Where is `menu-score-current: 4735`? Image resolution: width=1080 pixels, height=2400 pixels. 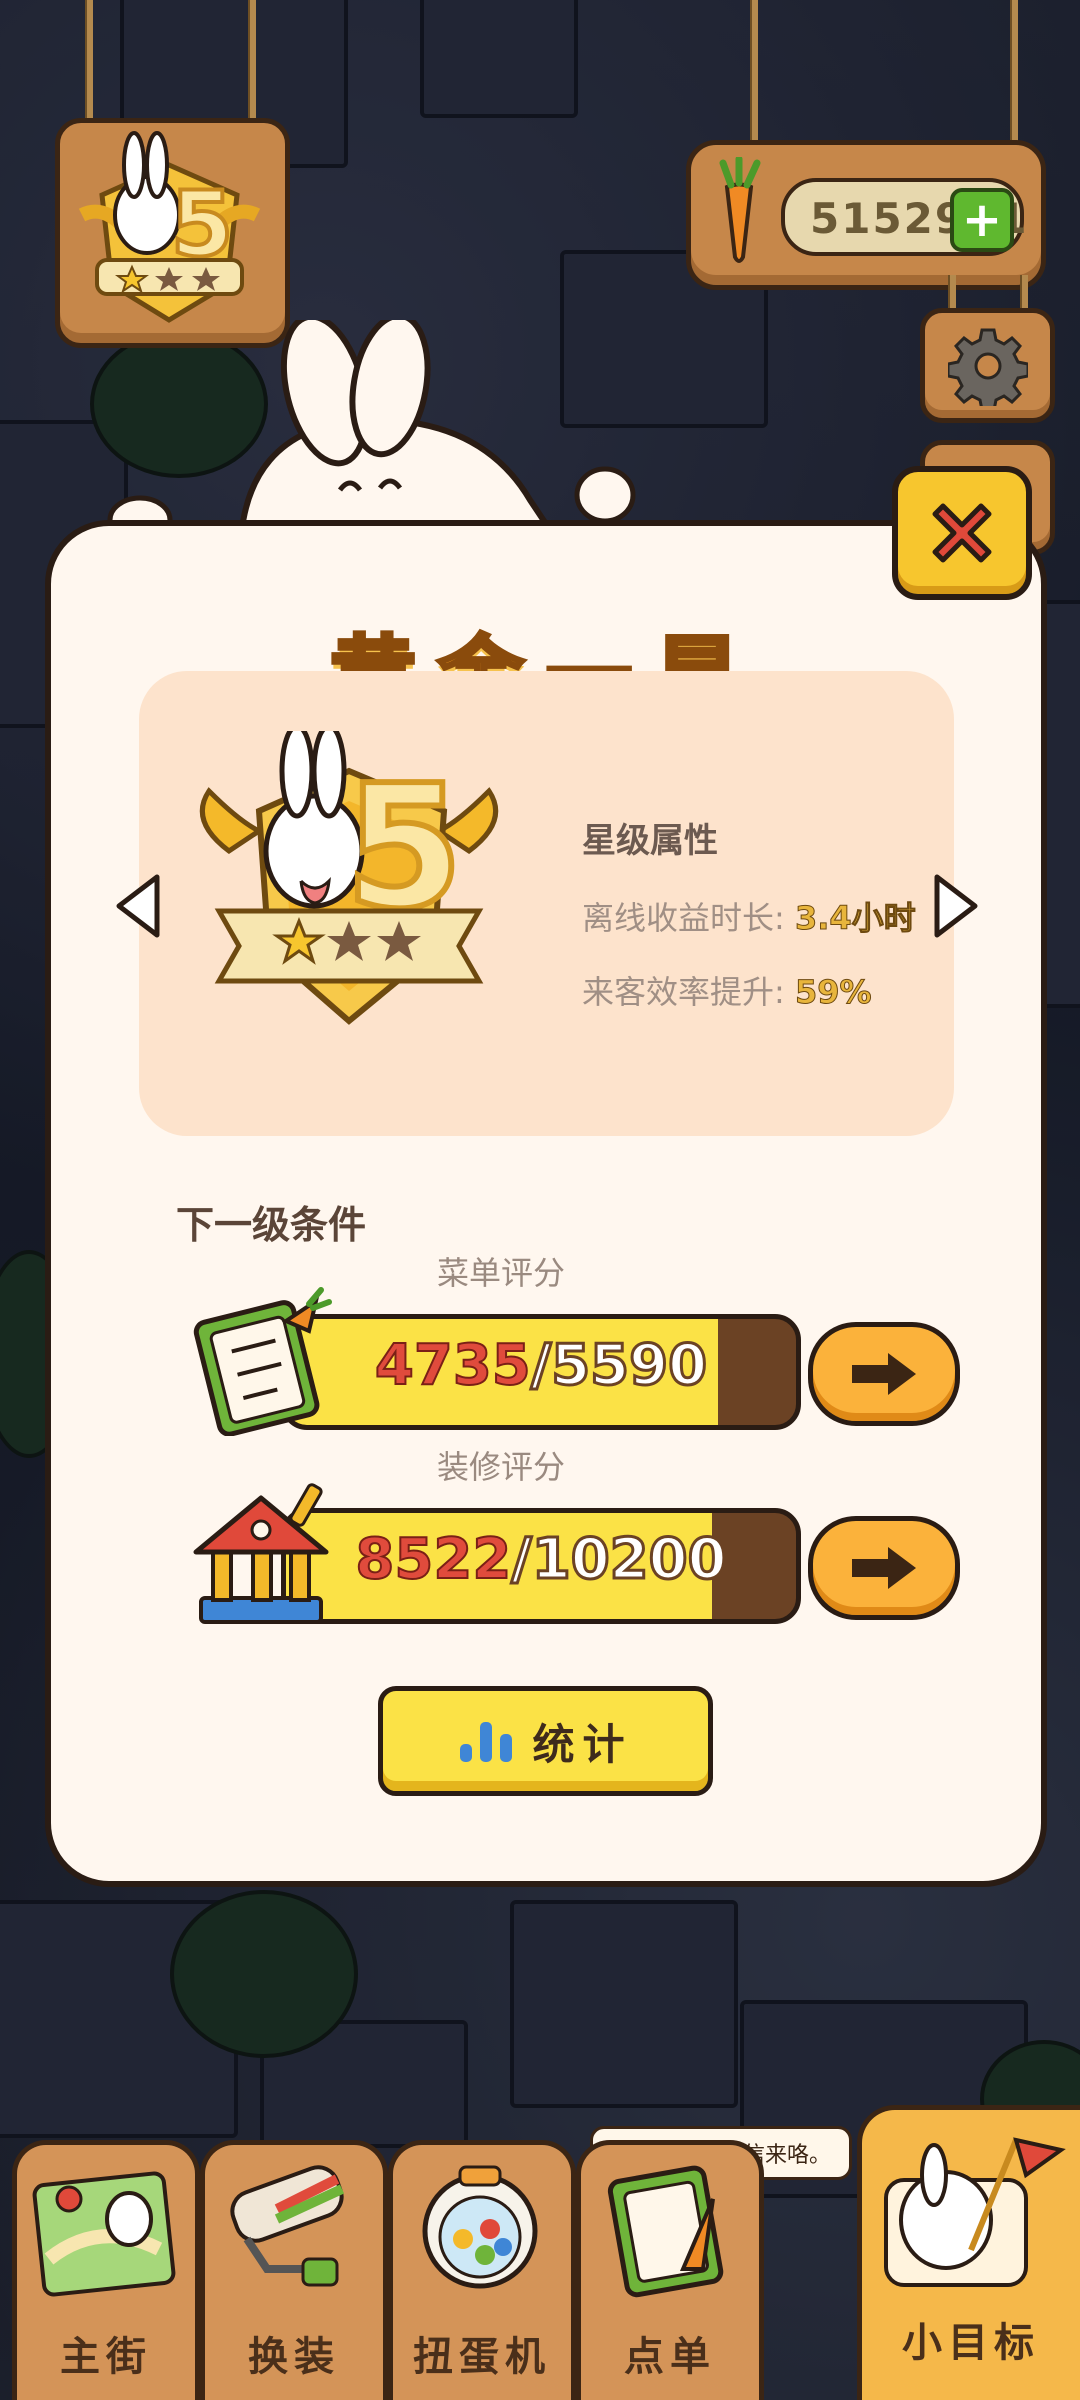 menu-score-current: 4735 is located at coordinates (453, 1365).